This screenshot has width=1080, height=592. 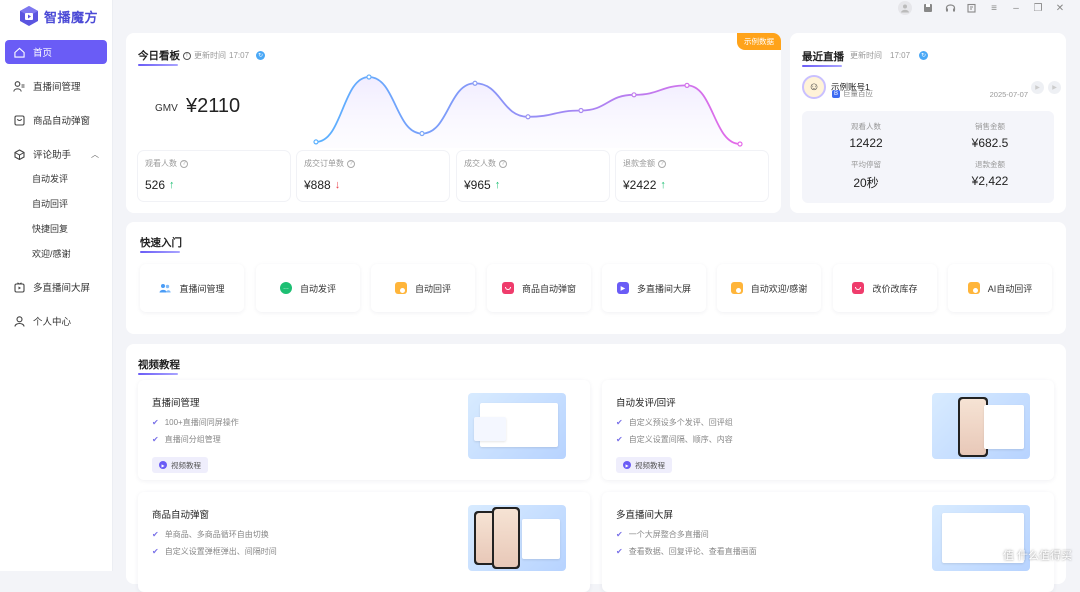 What do you see at coordinates (693, 551) in the screenshot?
I see `bullet-text: 查看数据、回复评论、查看直播画面` at bounding box center [693, 551].